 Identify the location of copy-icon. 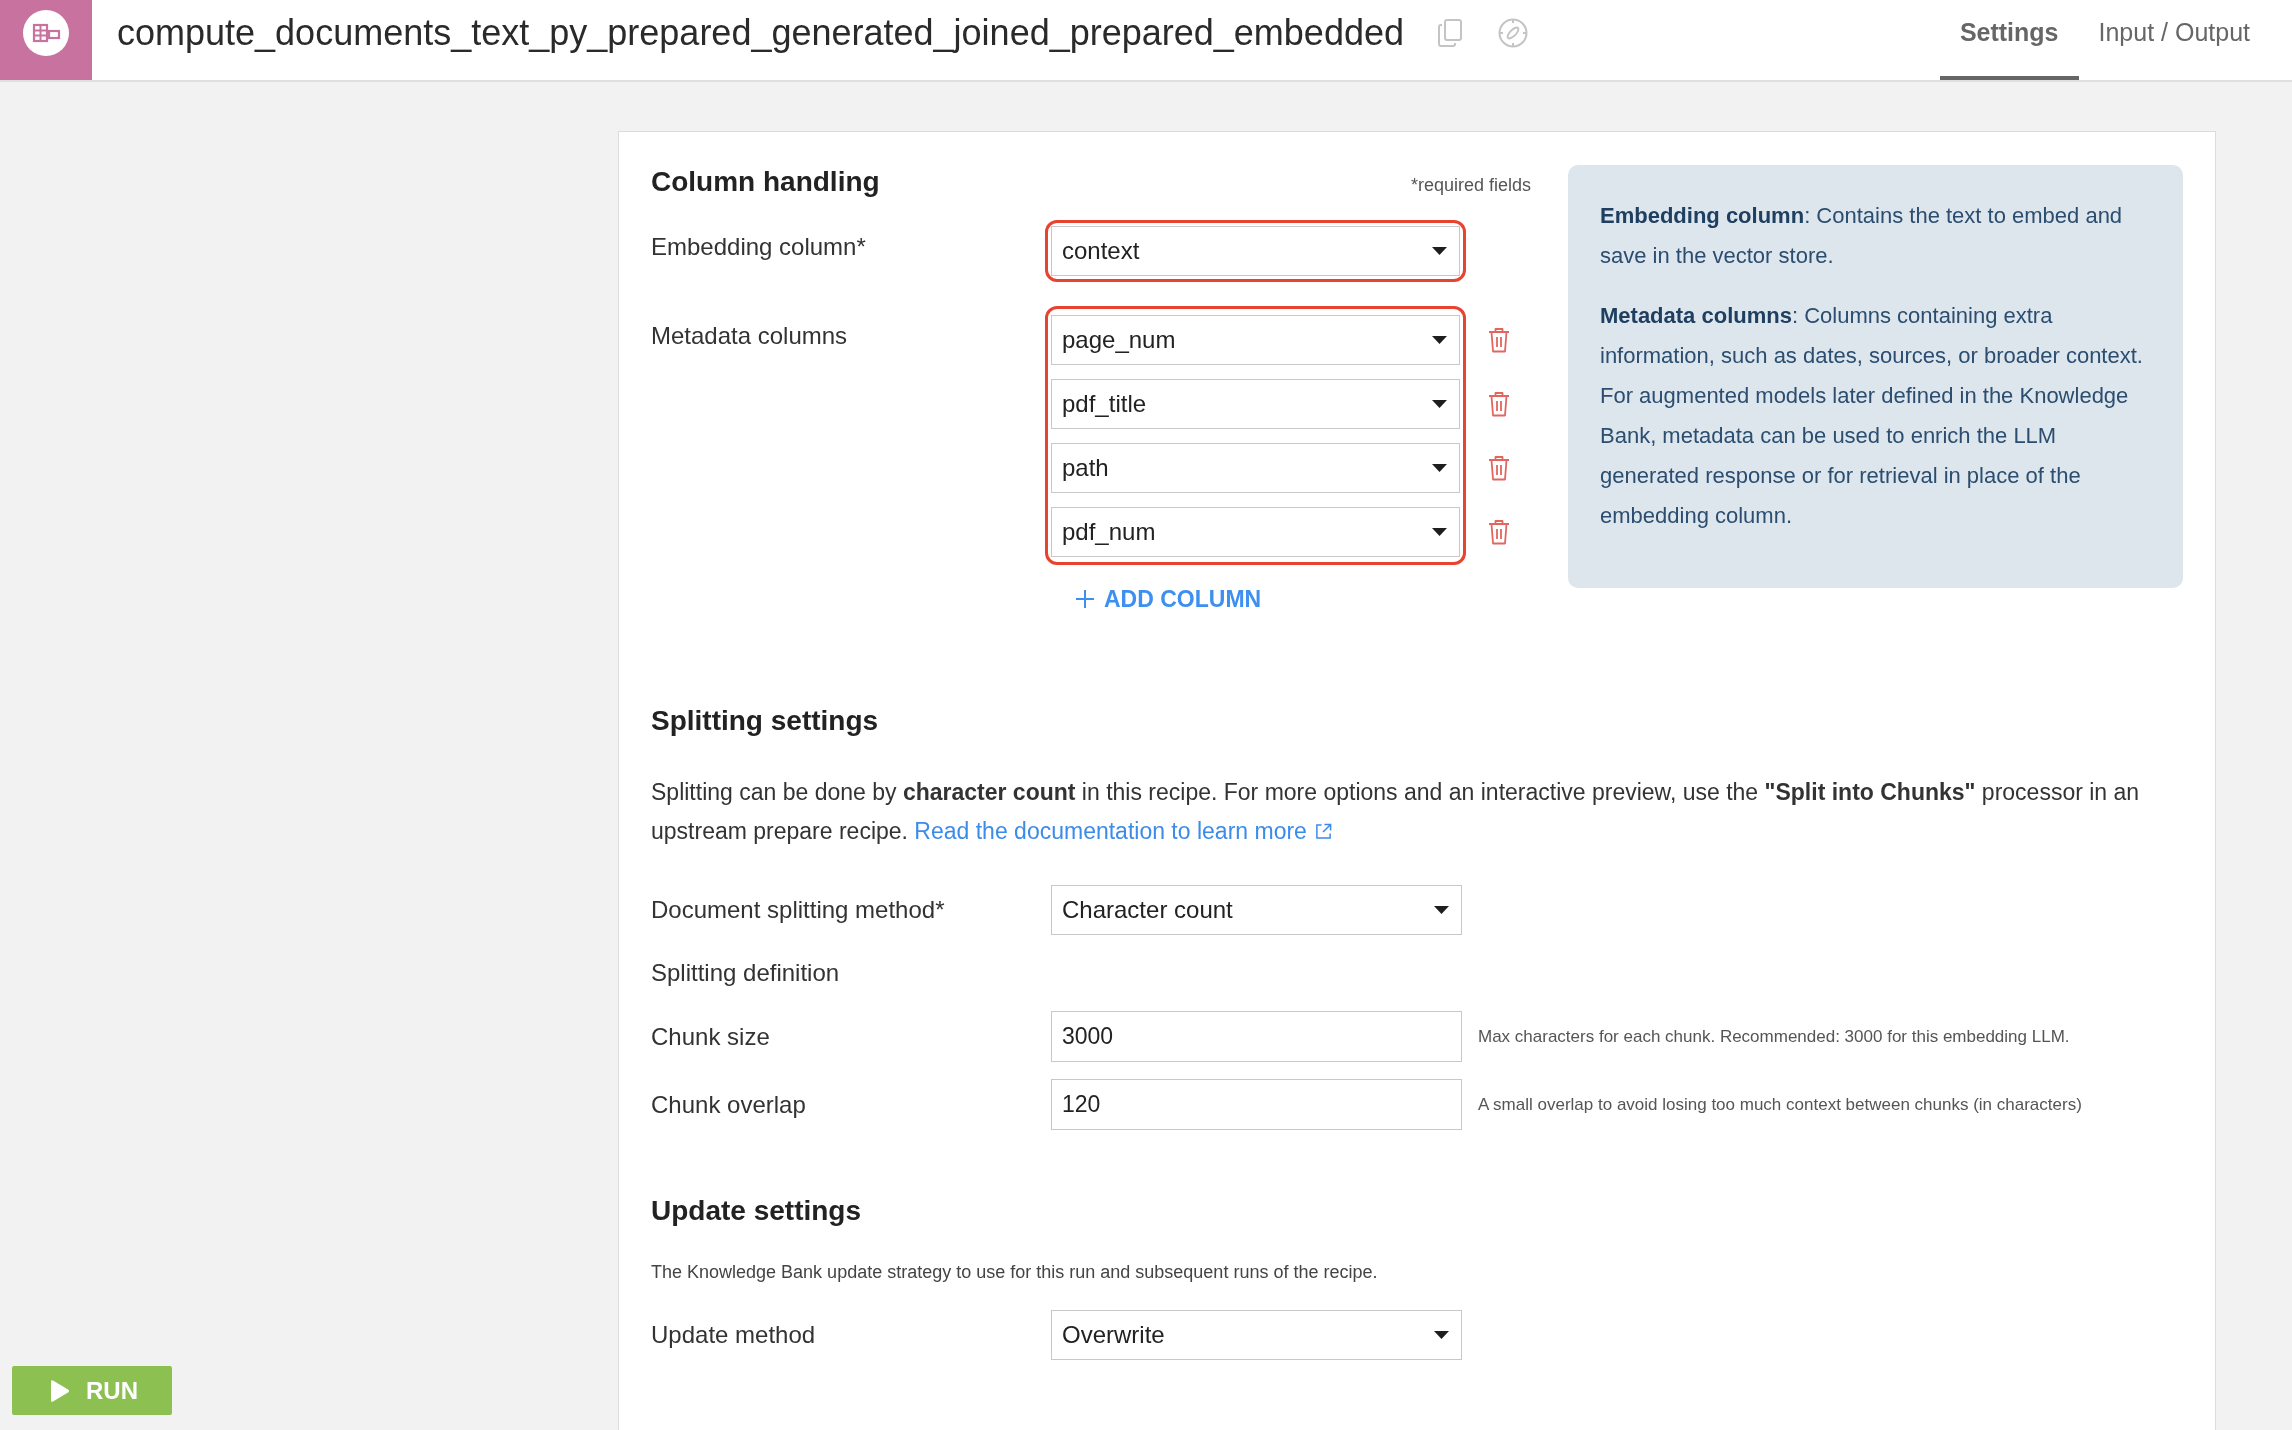
(1449, 33).